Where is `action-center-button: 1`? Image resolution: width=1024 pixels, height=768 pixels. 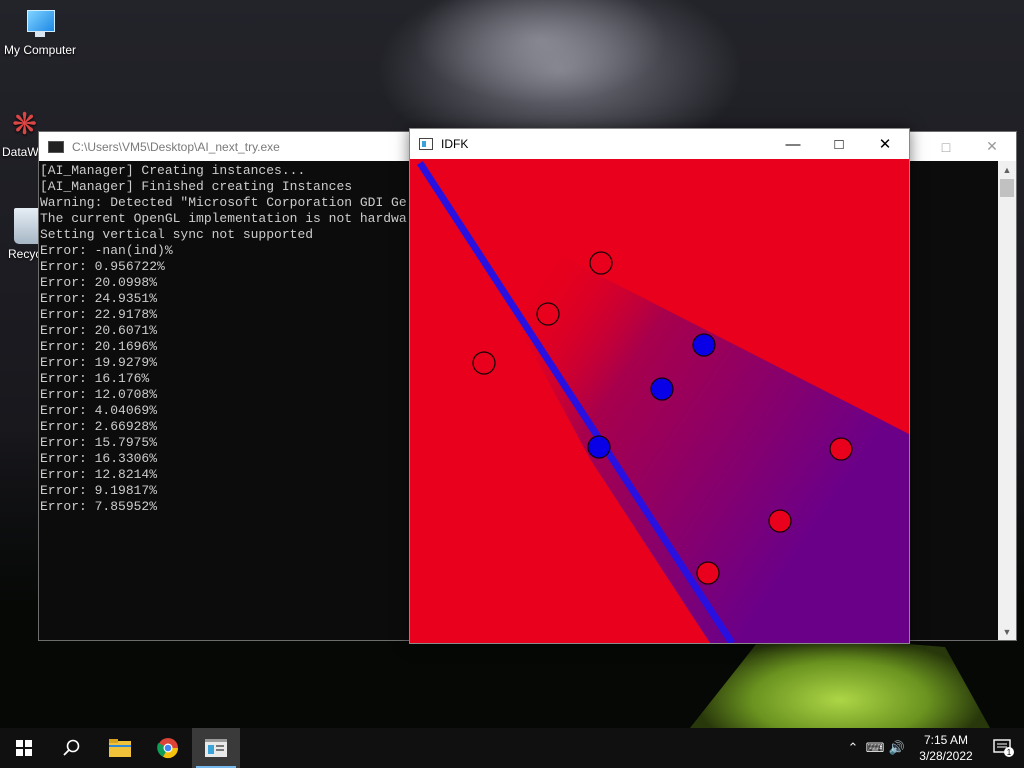
action-center-button: 1 is located at coordinates (1004, 748).